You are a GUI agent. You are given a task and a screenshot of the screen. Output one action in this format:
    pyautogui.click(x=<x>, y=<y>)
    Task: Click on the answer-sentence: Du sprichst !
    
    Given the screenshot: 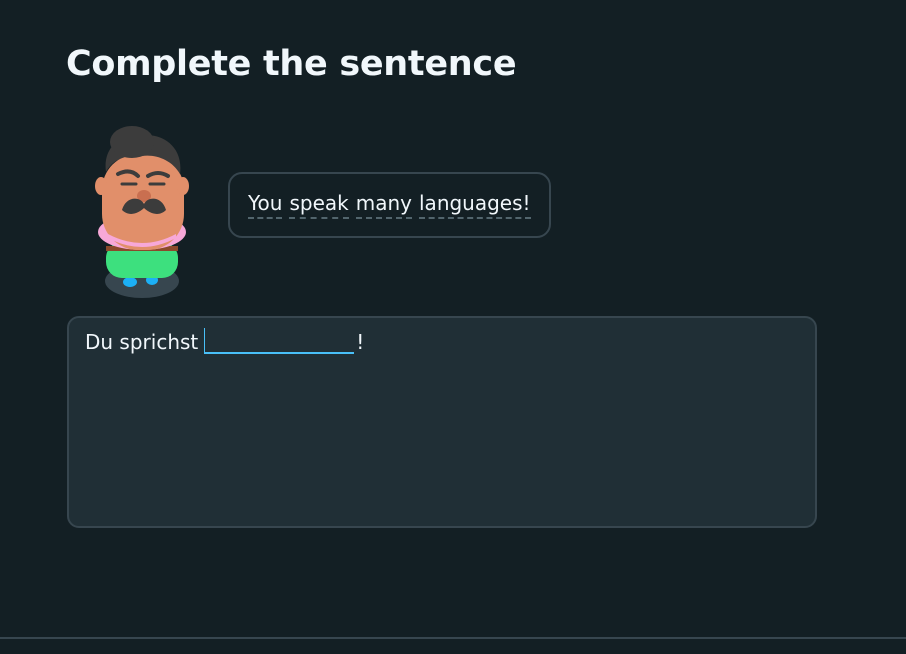 What is the action you would take?
    pyautogui.click(x=224, y=341)
    